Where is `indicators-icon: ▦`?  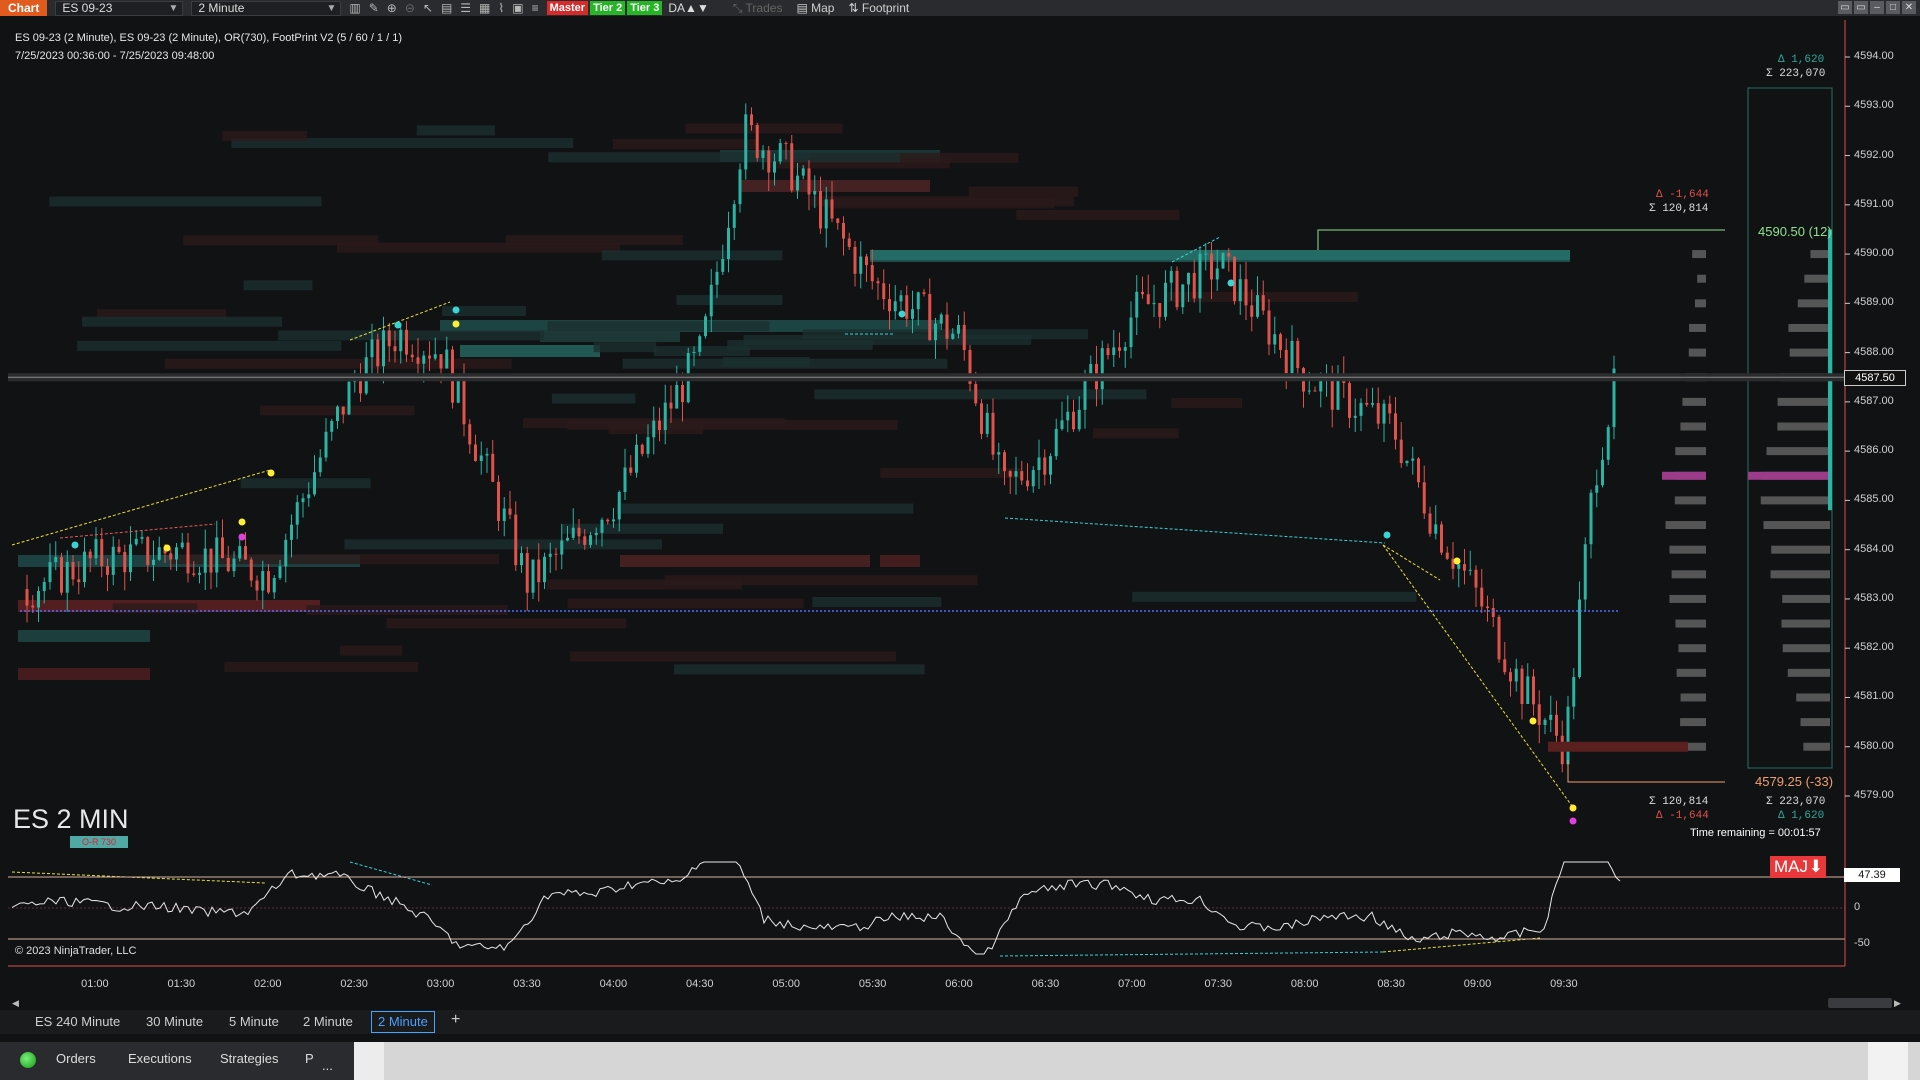 indicators-icon: ▦ is located at coordinates (484, 8).